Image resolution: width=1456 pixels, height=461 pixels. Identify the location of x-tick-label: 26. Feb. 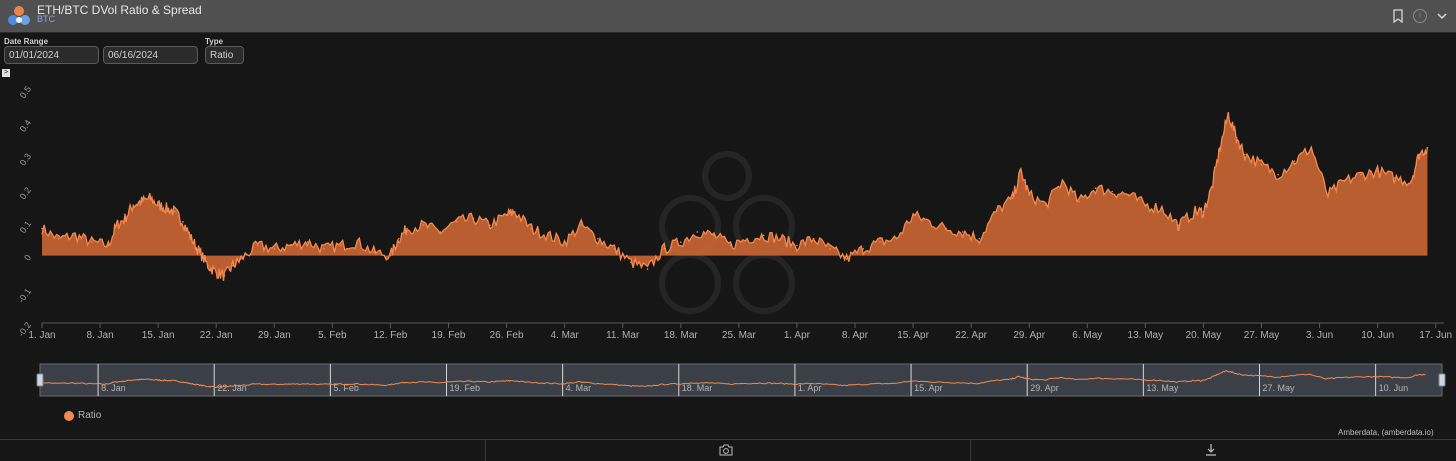
(507, 335).